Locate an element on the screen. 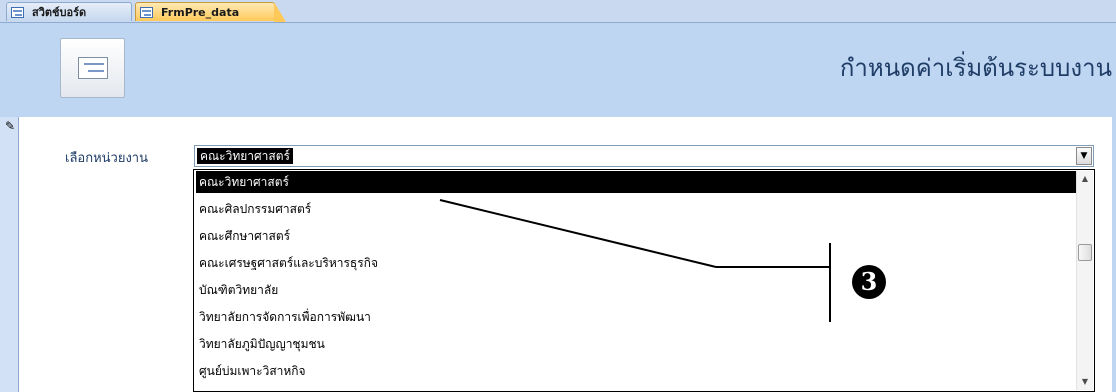  scroll-up-icon: ▲ is located at coordinates (1085, 179).